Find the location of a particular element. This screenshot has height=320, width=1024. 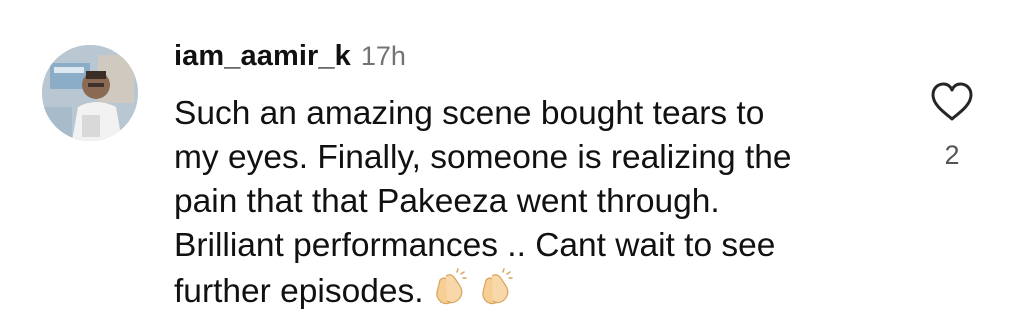

like-control: 2 is located at coordinates (952, 132).